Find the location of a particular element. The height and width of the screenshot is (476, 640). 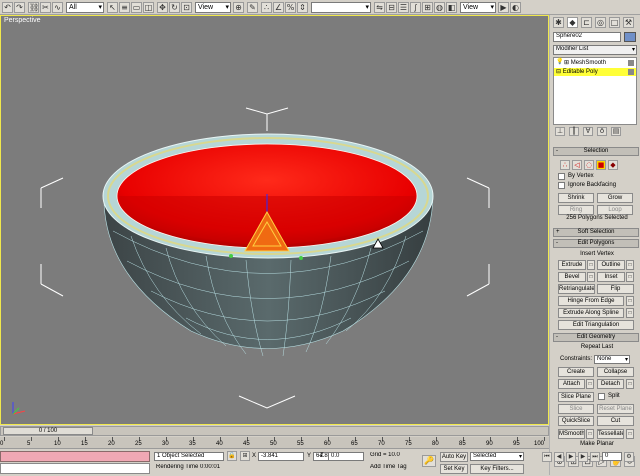

split-checkbox is located at coordinates (601, 396).